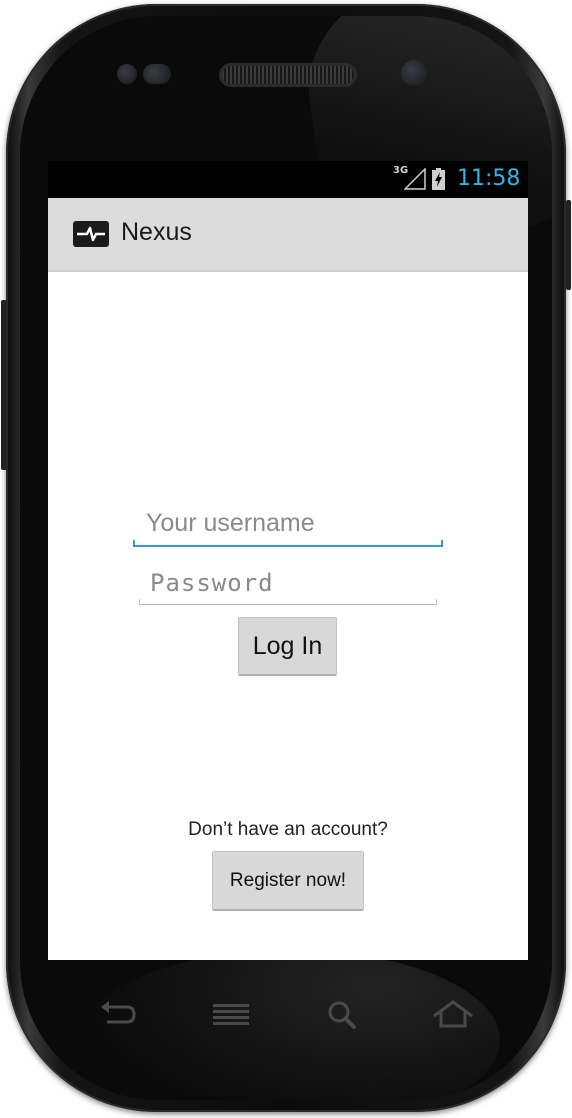  I want to click on password-field, so click(288, 583).